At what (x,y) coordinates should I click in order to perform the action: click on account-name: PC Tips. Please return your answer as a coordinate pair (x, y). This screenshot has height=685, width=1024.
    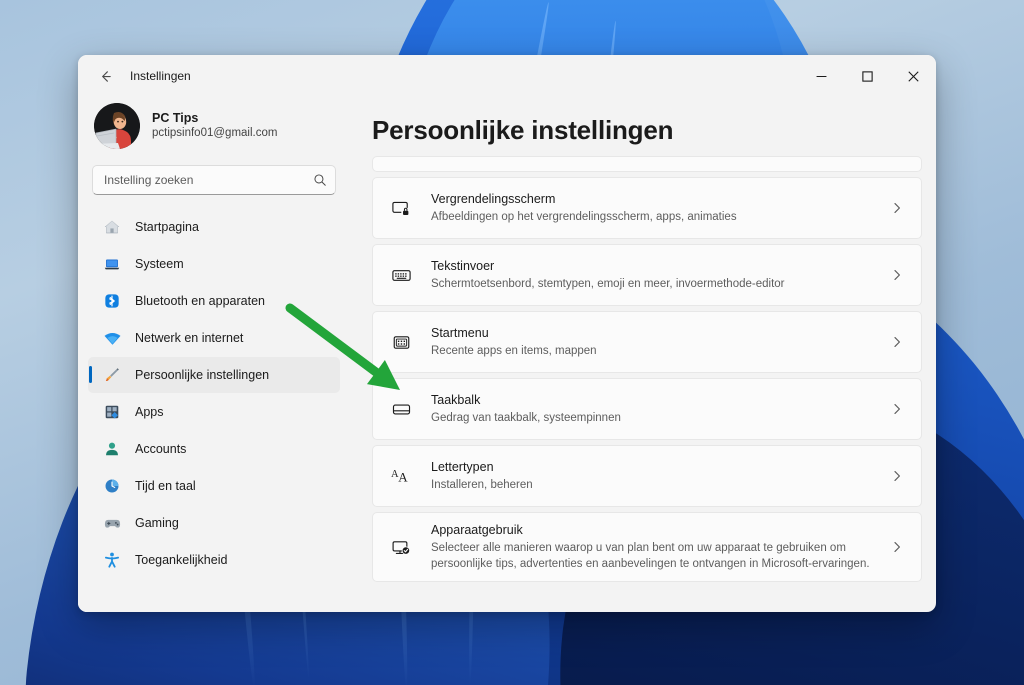
    Looking at the image, I should click on (175, 118).